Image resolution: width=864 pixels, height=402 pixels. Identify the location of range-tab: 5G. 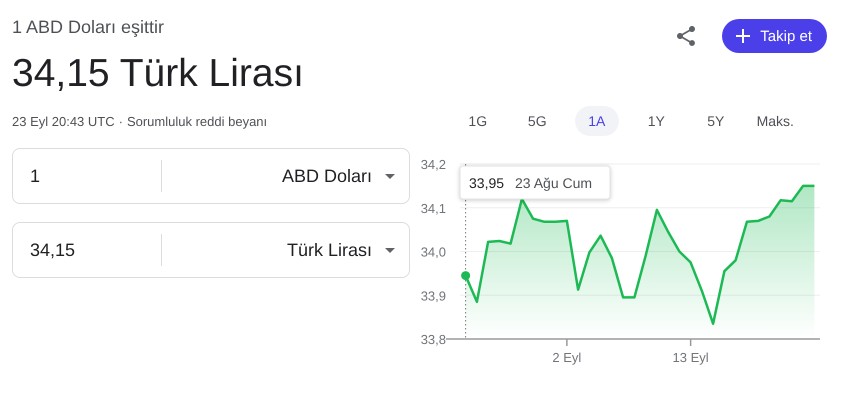
(537, 121).